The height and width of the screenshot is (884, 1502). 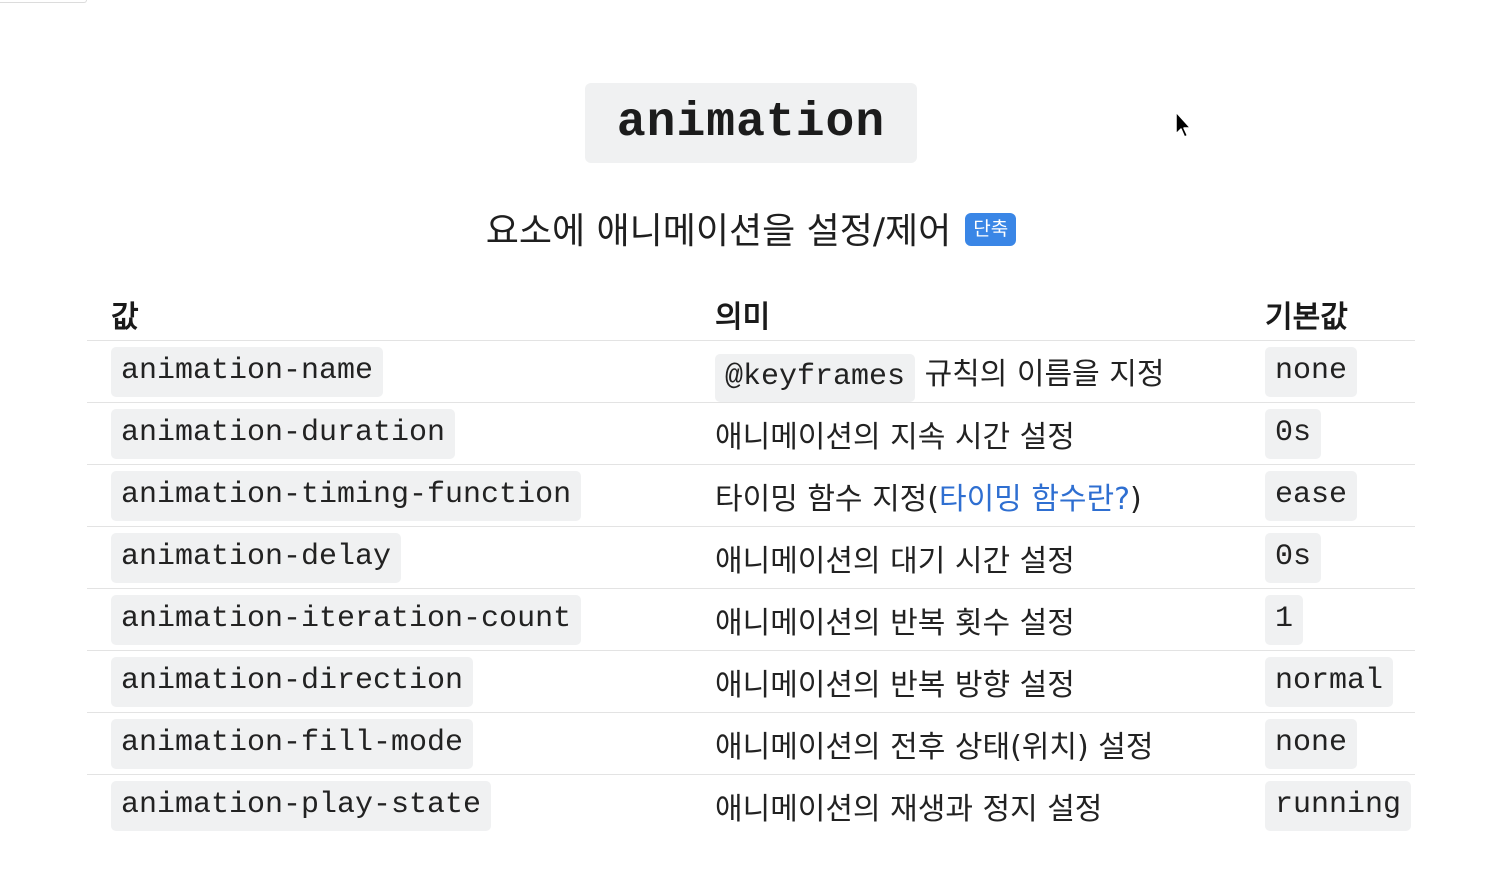 I want to click on mouse-pointer-icon, so click(x=1183, y=124).